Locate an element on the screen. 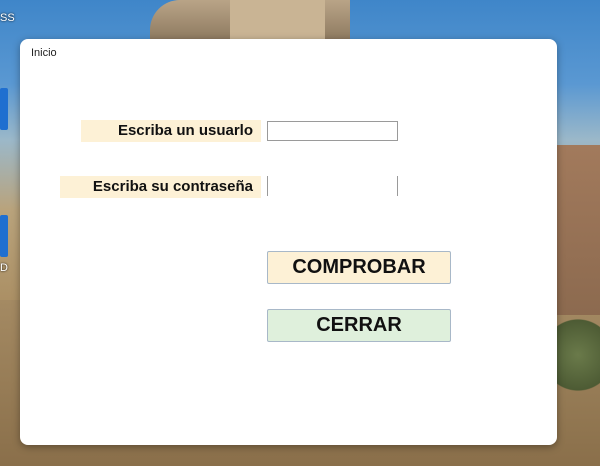 Image resolution: width=600 pixels, height=466 pixels. check-button: COMPROBAR is located at coordinates (359, 267).